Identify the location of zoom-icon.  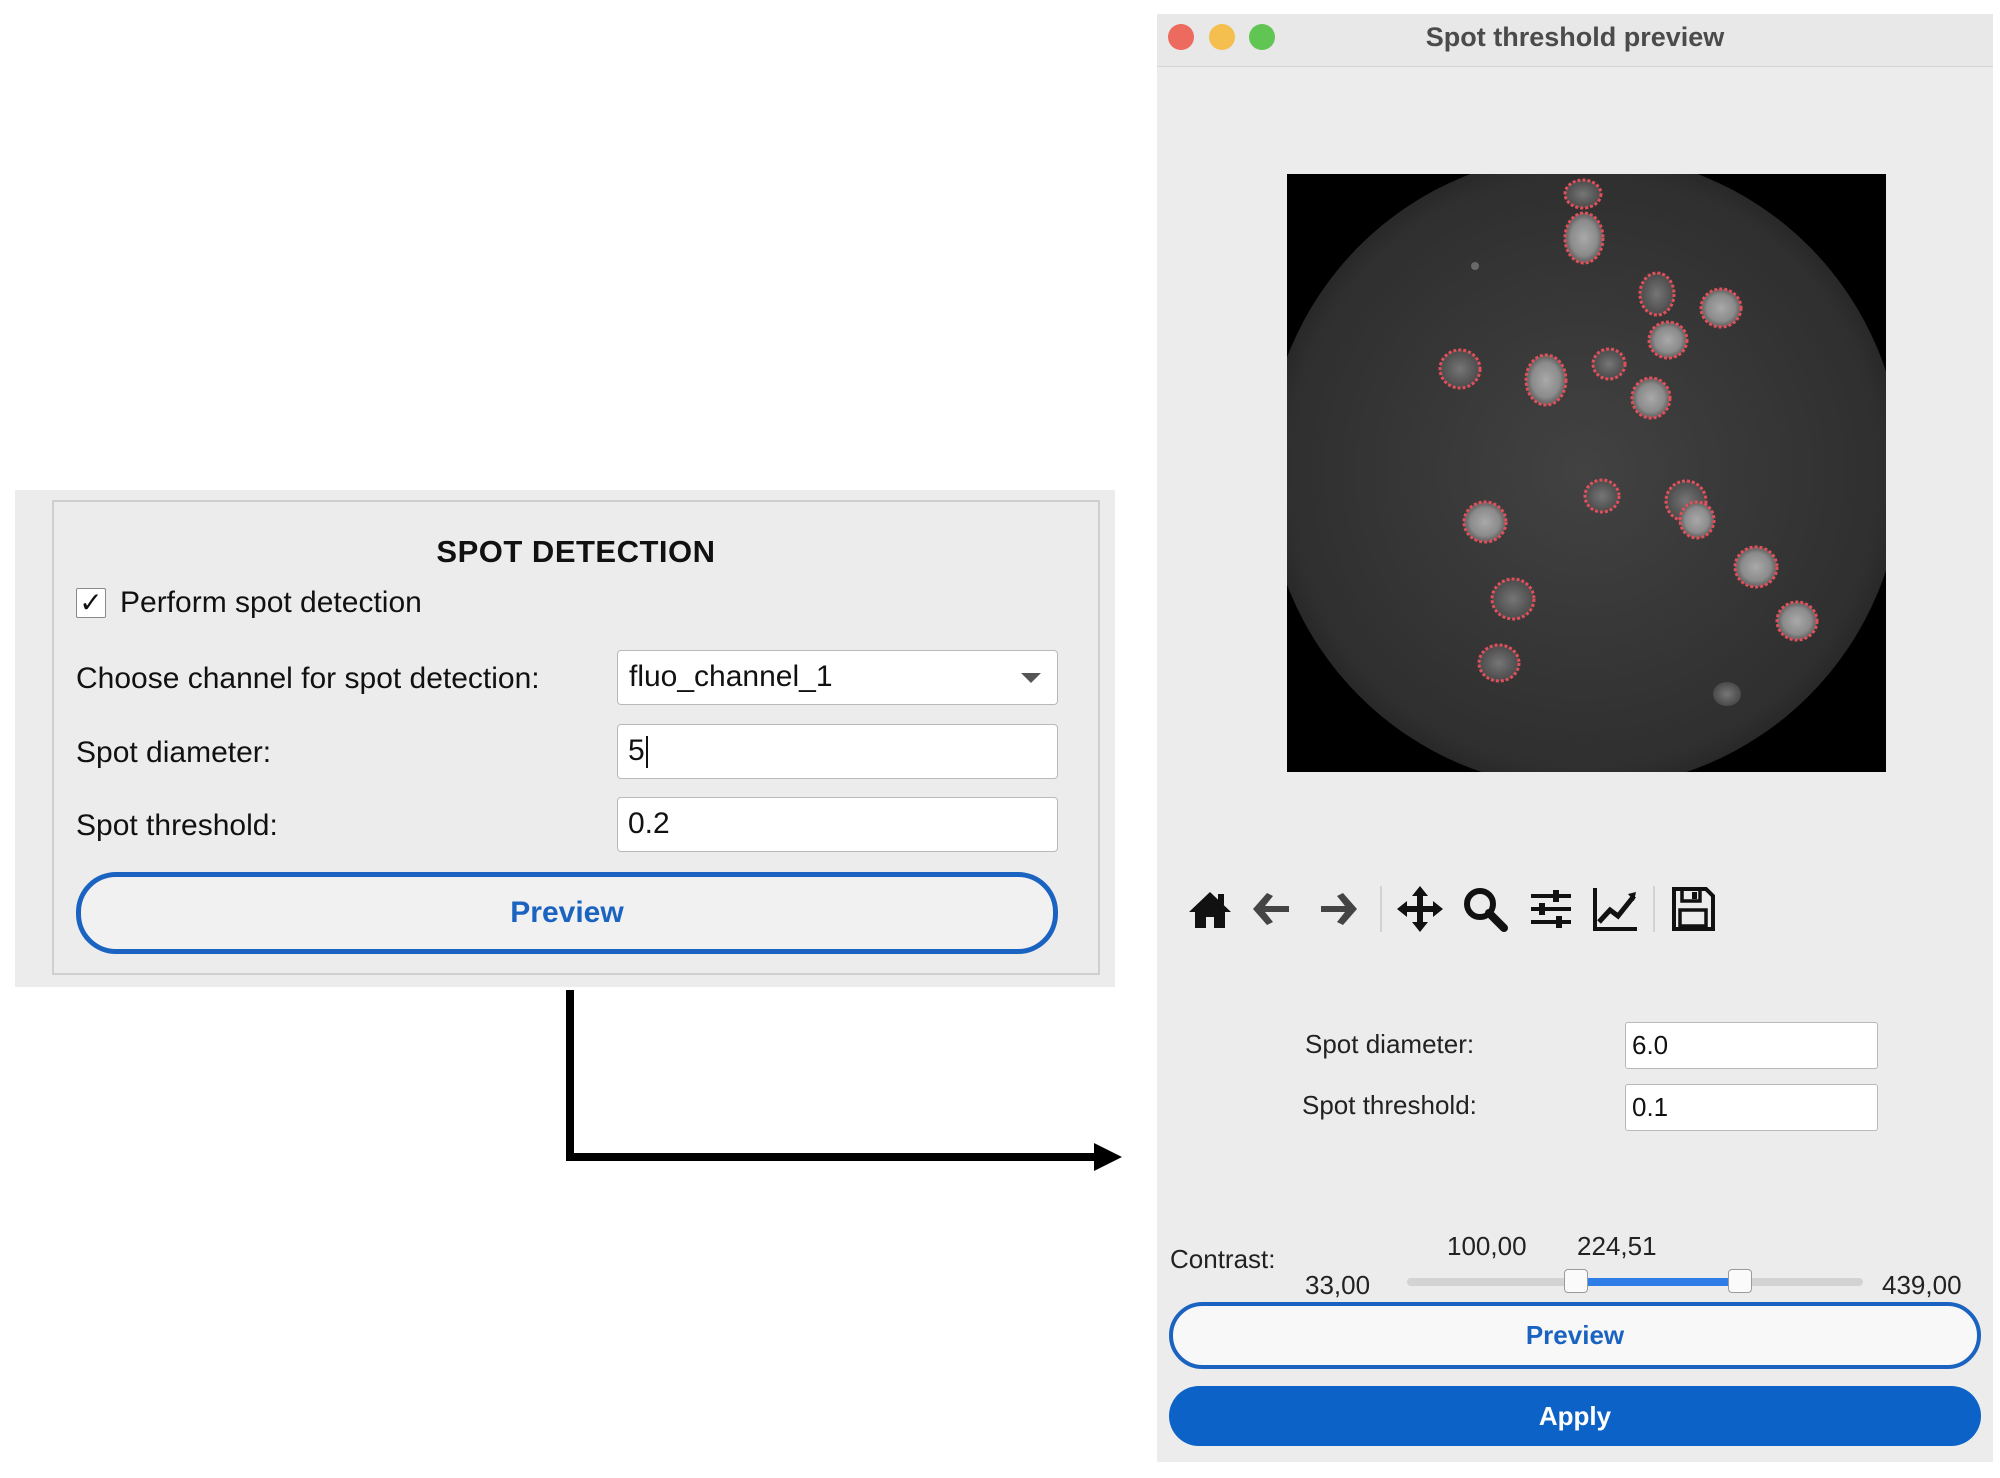
(1485, 909).